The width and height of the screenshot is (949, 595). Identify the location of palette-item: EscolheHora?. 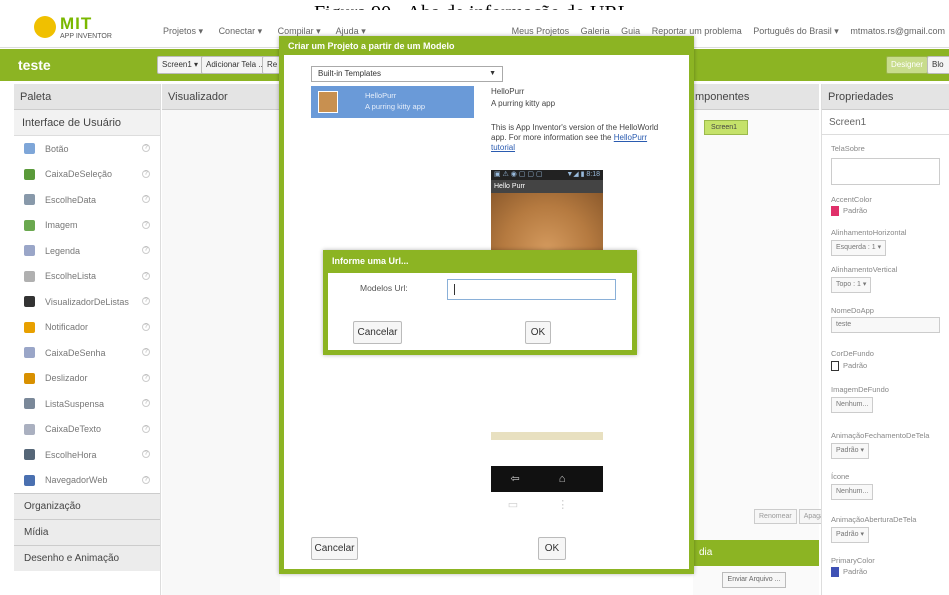
(87, 455).